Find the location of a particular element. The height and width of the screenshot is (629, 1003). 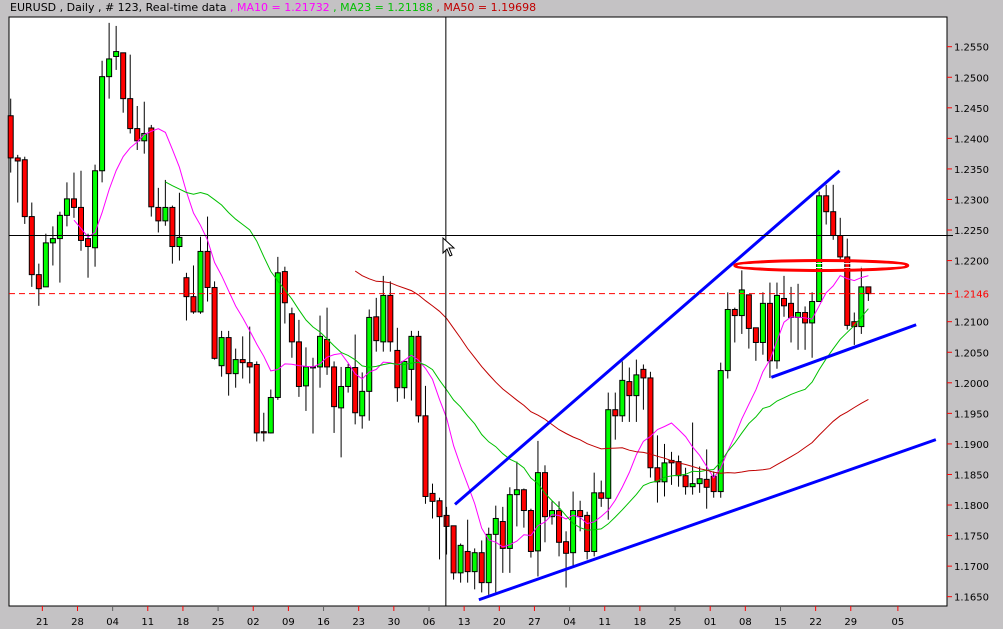

y-tick-label: 1.1650 is located at coordinates (971, 598).